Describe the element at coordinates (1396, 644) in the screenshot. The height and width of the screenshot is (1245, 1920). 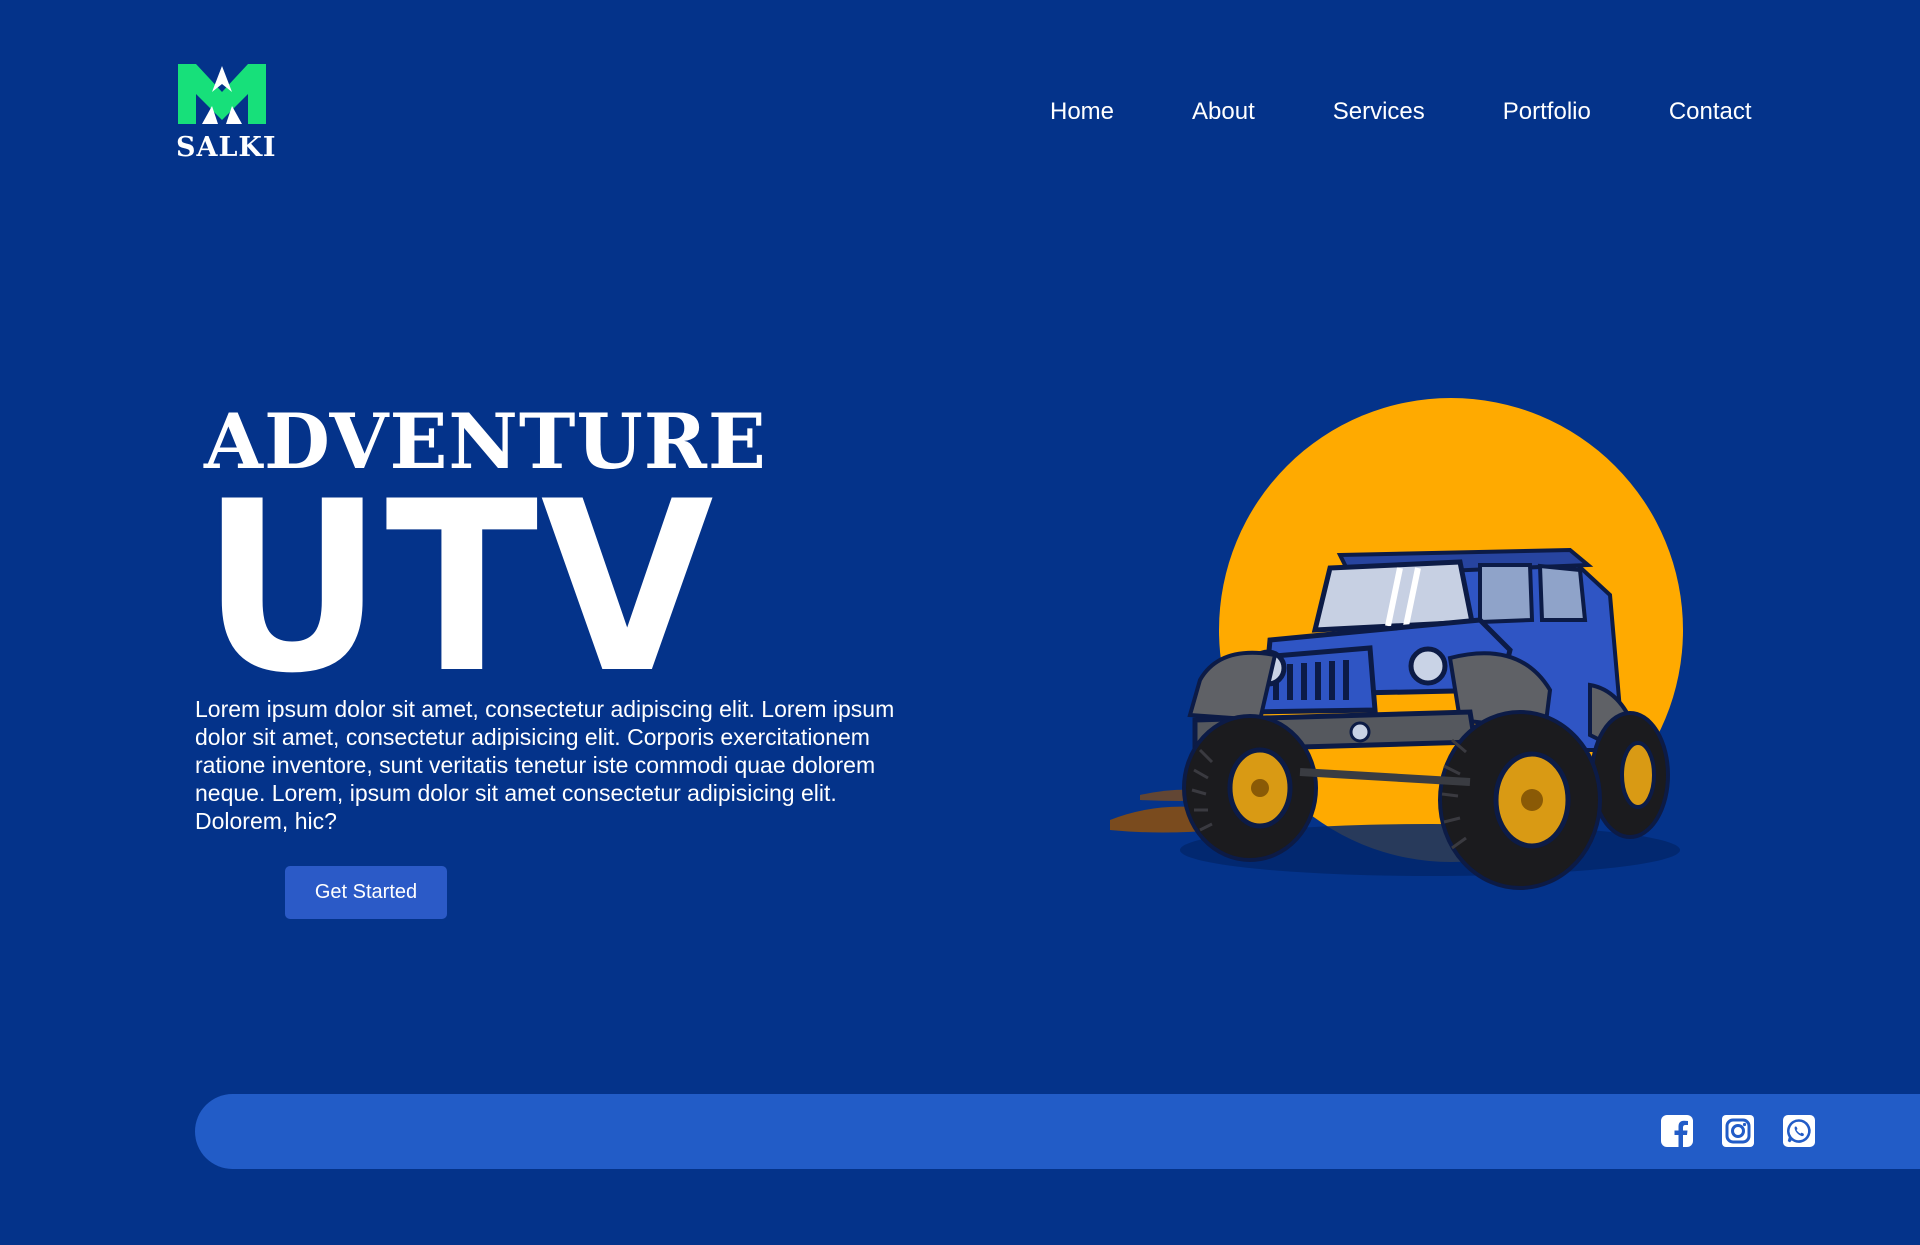
I see `jeep-illustration` at that location.